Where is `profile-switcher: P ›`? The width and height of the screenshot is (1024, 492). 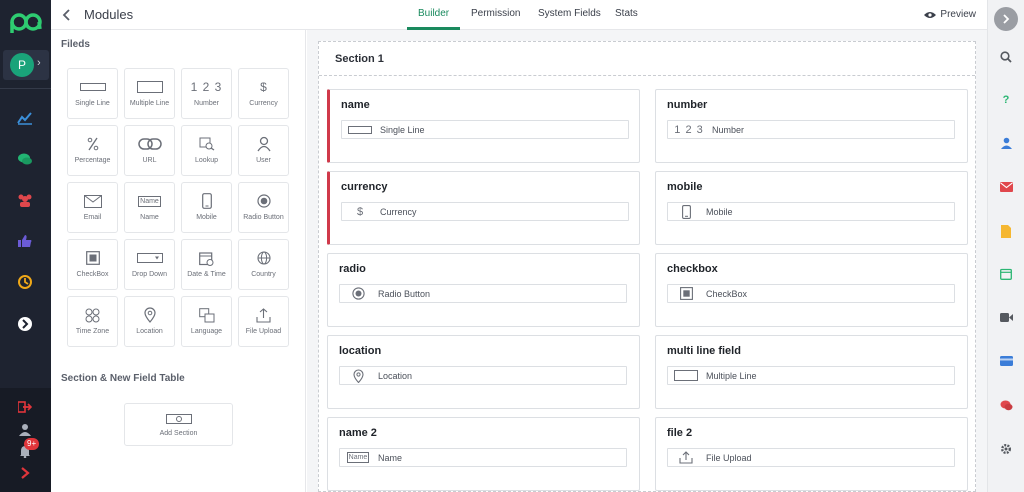 profile-switcher: P › is located at coordinates (26, 65).